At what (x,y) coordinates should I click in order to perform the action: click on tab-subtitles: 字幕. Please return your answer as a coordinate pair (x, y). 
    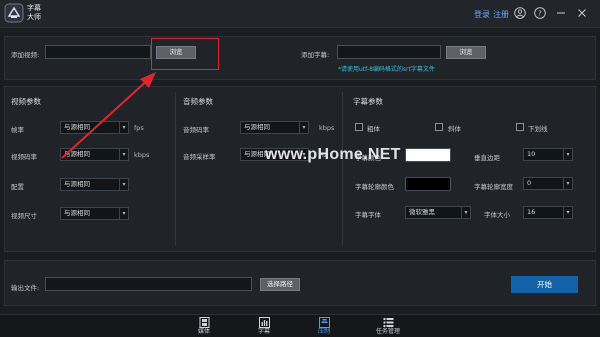
    Looking at the image, I should click on (264, 326).